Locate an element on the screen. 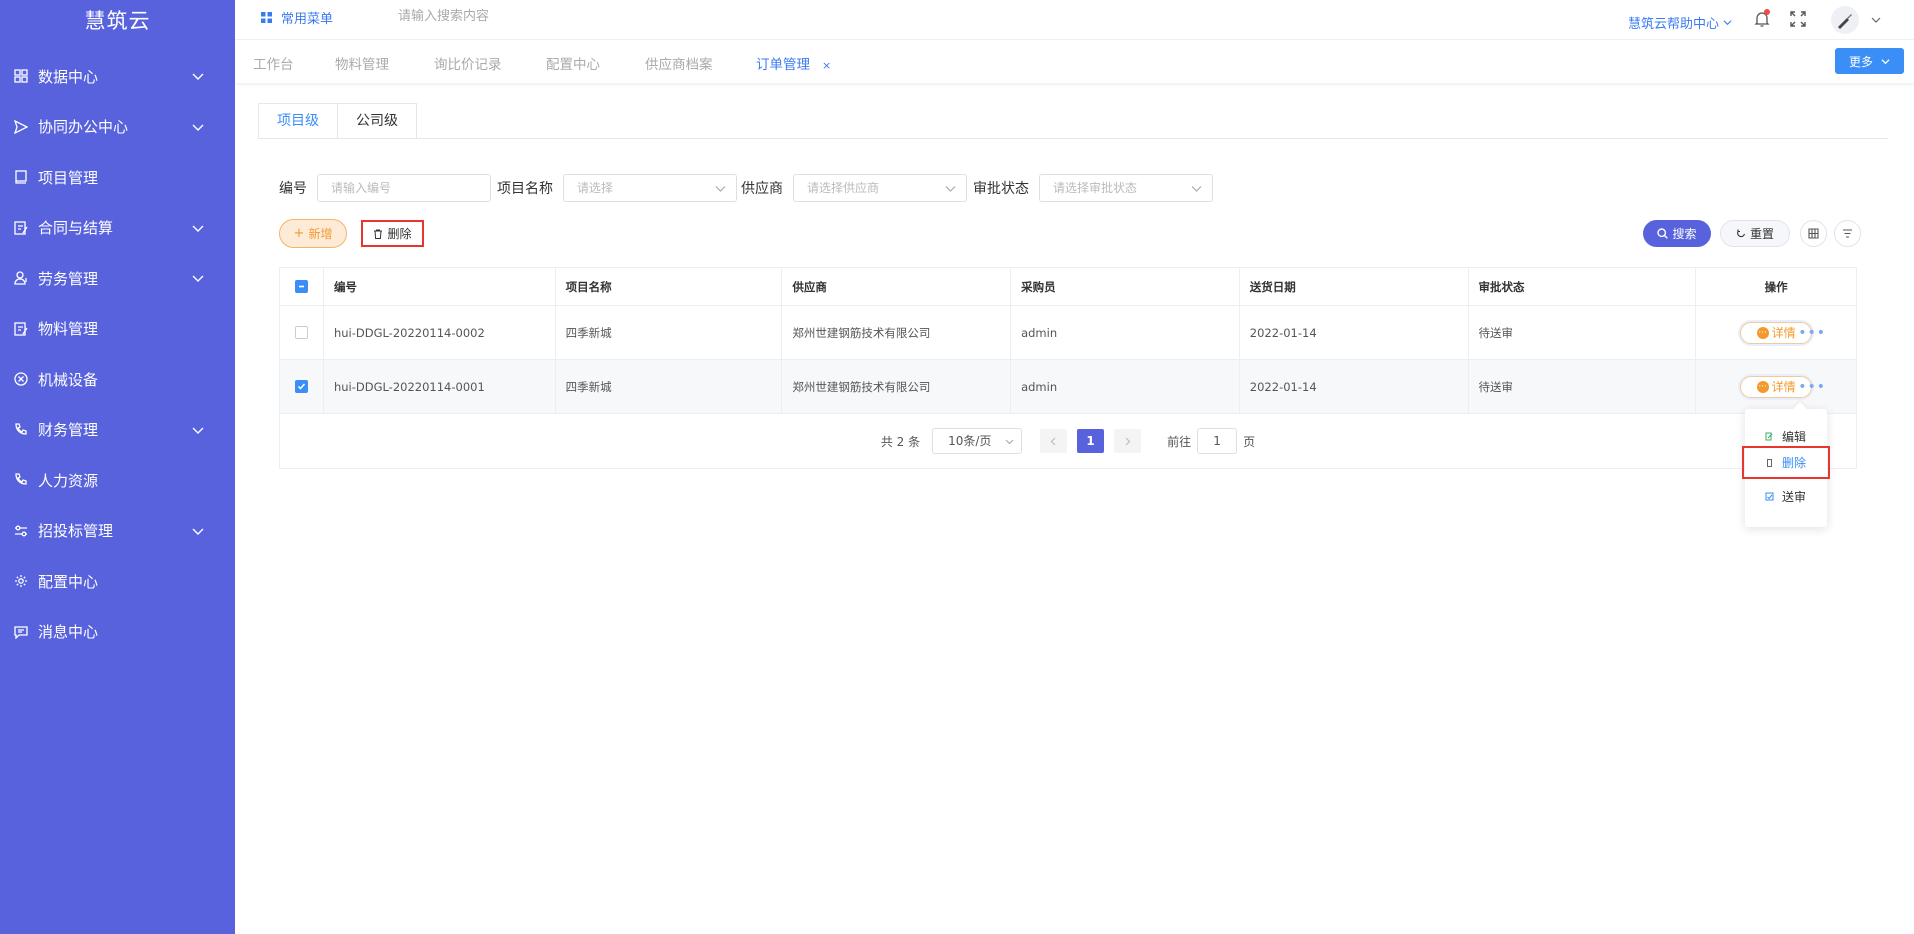 The width and height of the screenshot is (1914, 934). header-actions: 操作 is located at coordinates (1776, 286).